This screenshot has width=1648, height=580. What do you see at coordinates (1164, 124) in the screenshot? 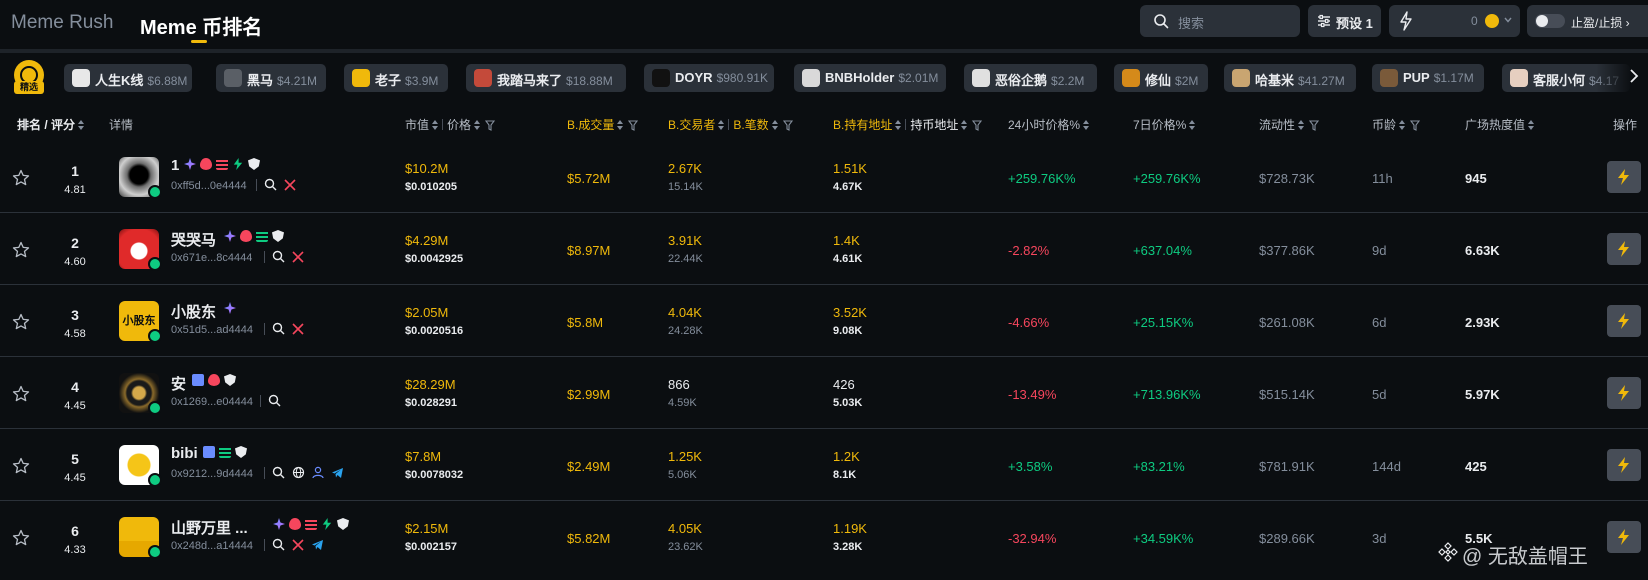
I see `col-change-7d: 7日价格%` at bounding box center [1164, 124].